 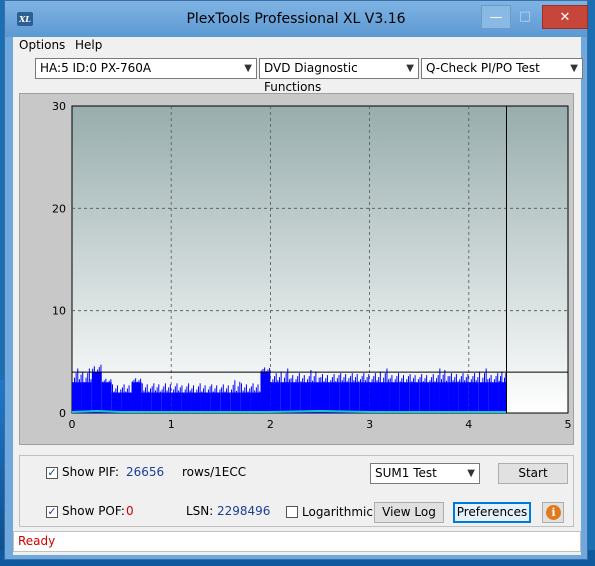 I want to click on minimize-button: —, so click(x=496, y=17).